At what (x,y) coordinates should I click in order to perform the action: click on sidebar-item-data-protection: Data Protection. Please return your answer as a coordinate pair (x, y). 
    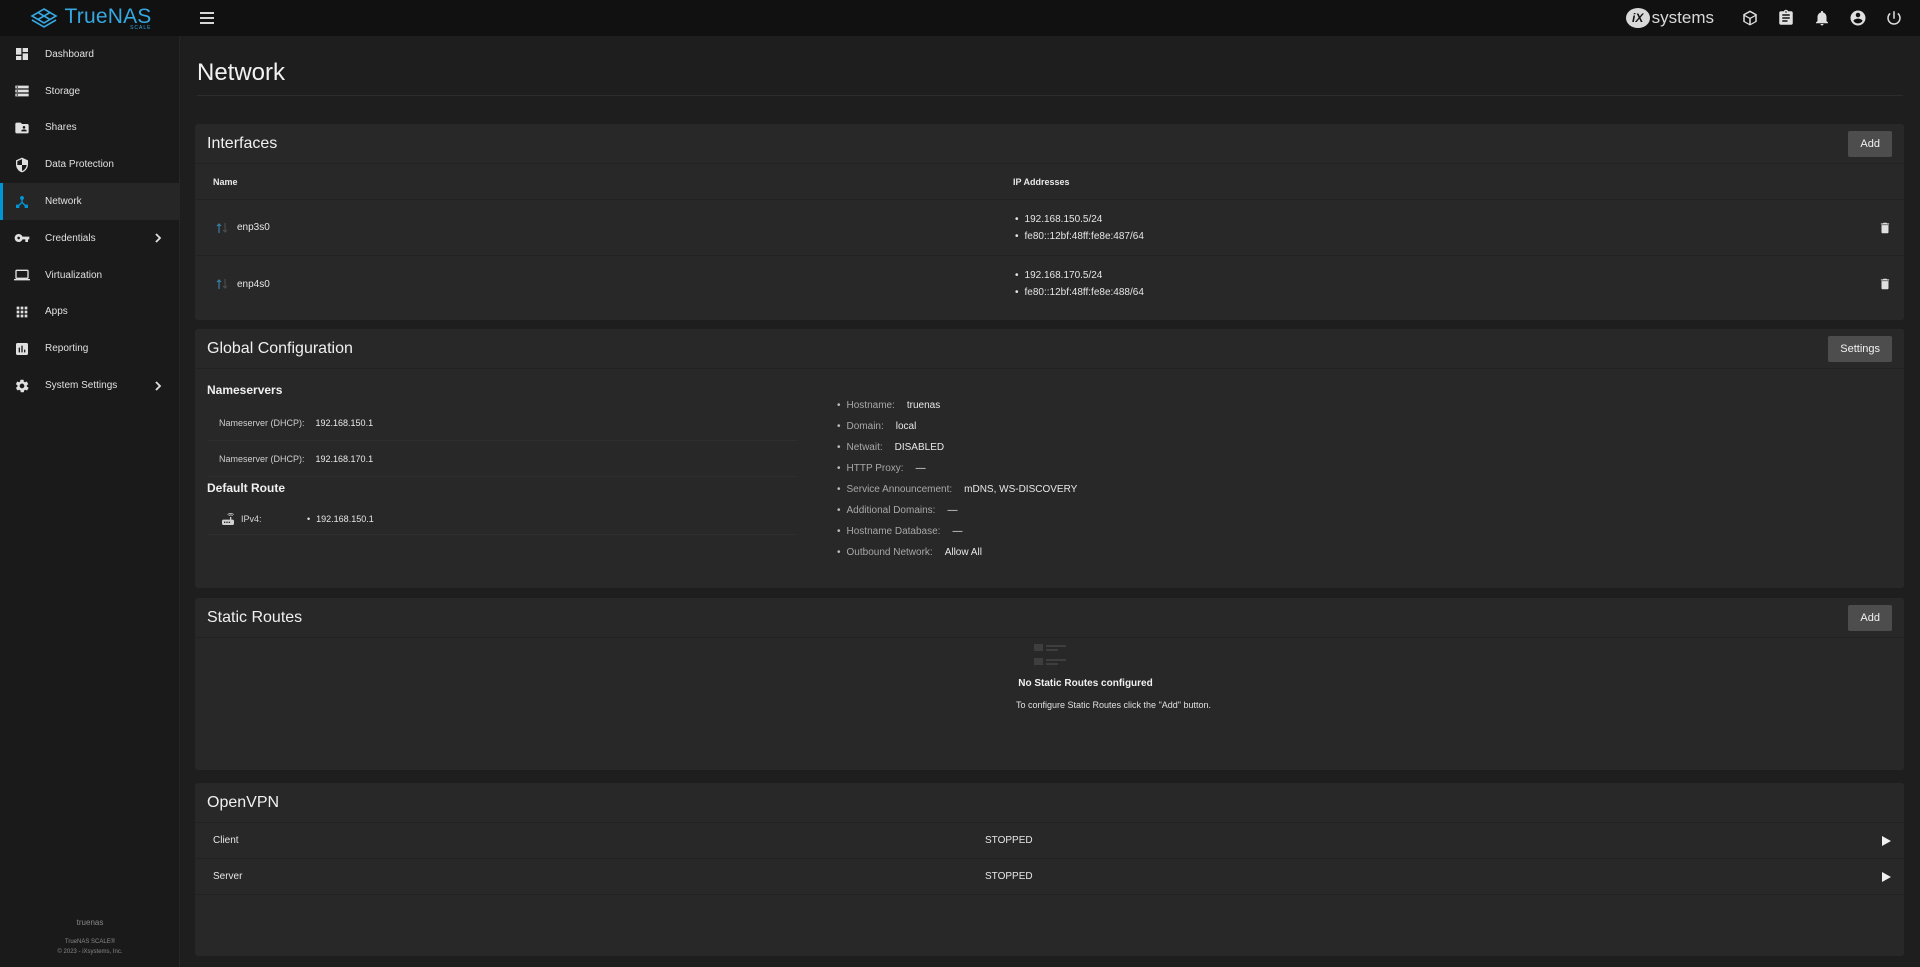
    Looking at the image, I should click on (89, 164).